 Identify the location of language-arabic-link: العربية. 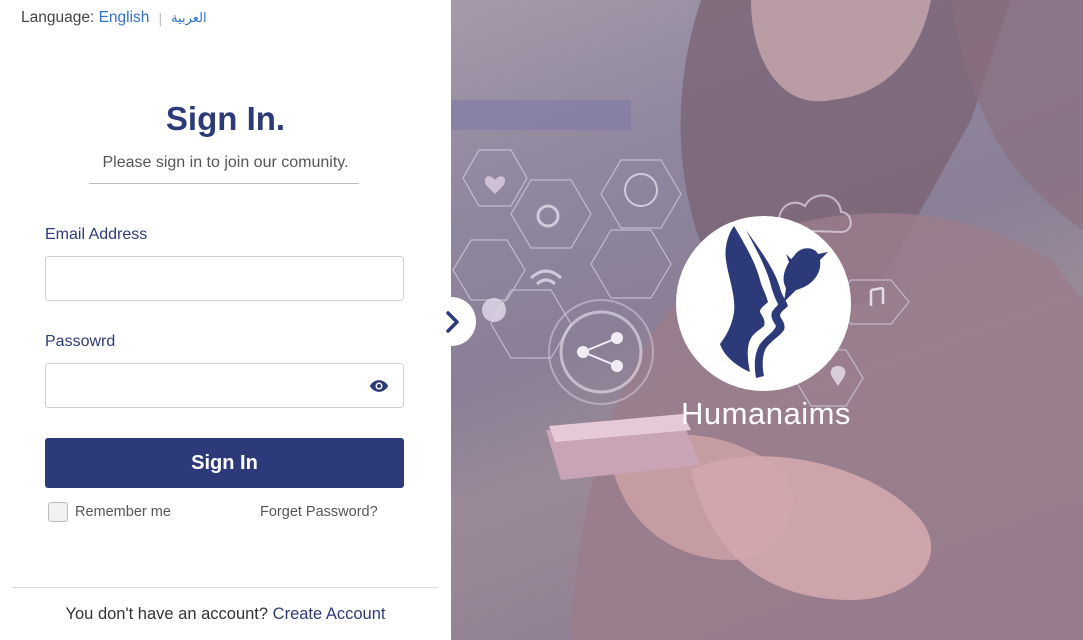
(189, 18).